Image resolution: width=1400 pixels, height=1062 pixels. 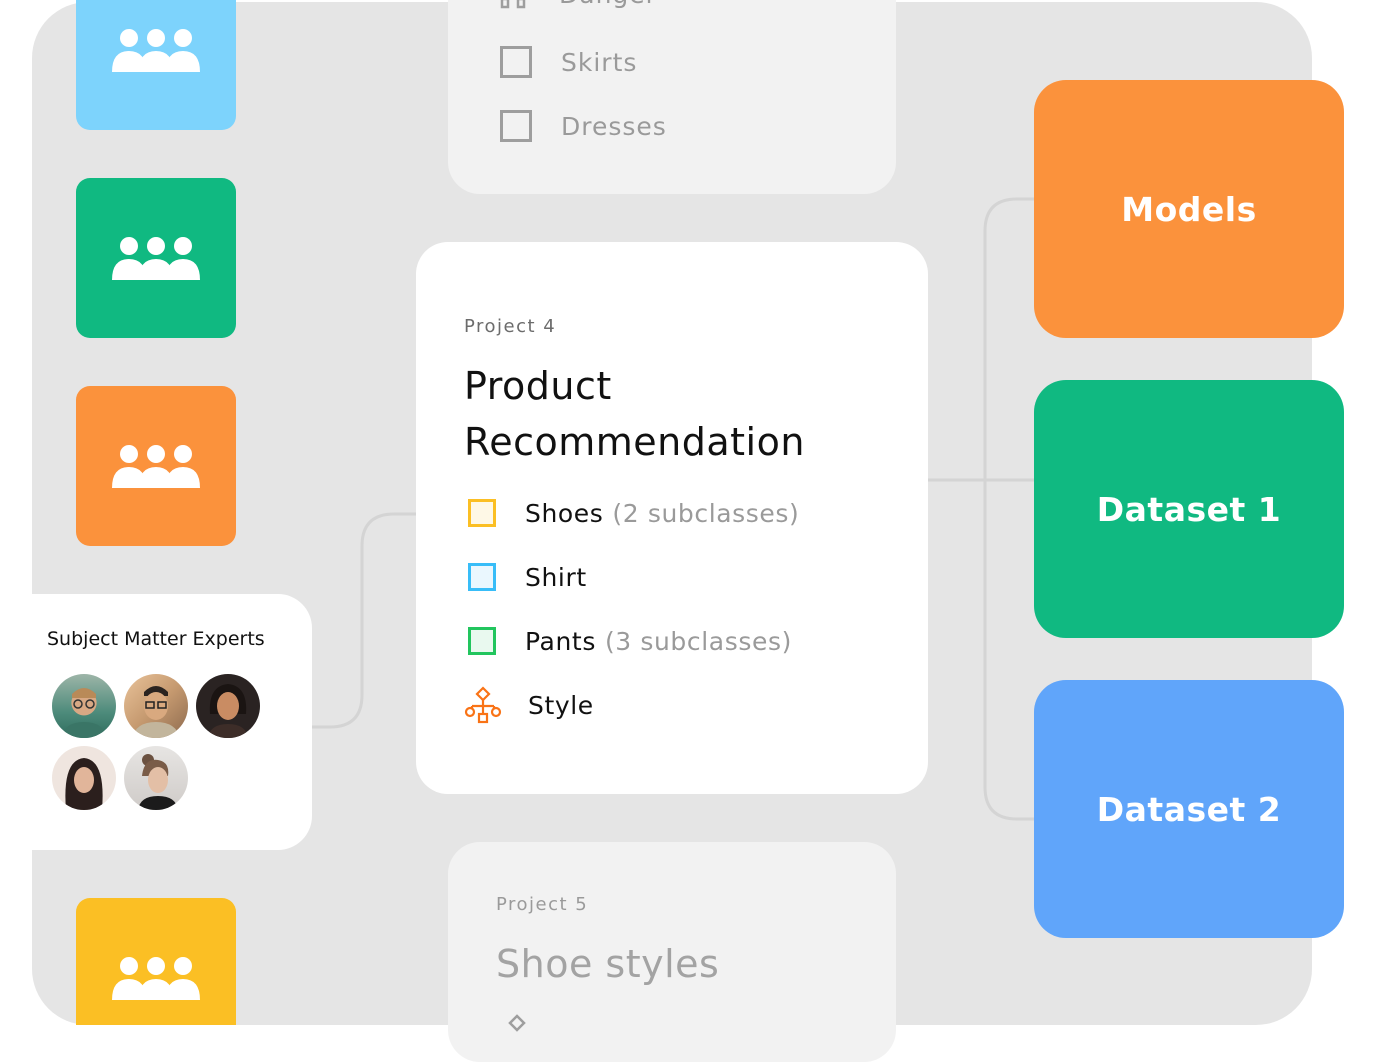 I want to click on list-item: Dresses, so click(x=583, y=126).